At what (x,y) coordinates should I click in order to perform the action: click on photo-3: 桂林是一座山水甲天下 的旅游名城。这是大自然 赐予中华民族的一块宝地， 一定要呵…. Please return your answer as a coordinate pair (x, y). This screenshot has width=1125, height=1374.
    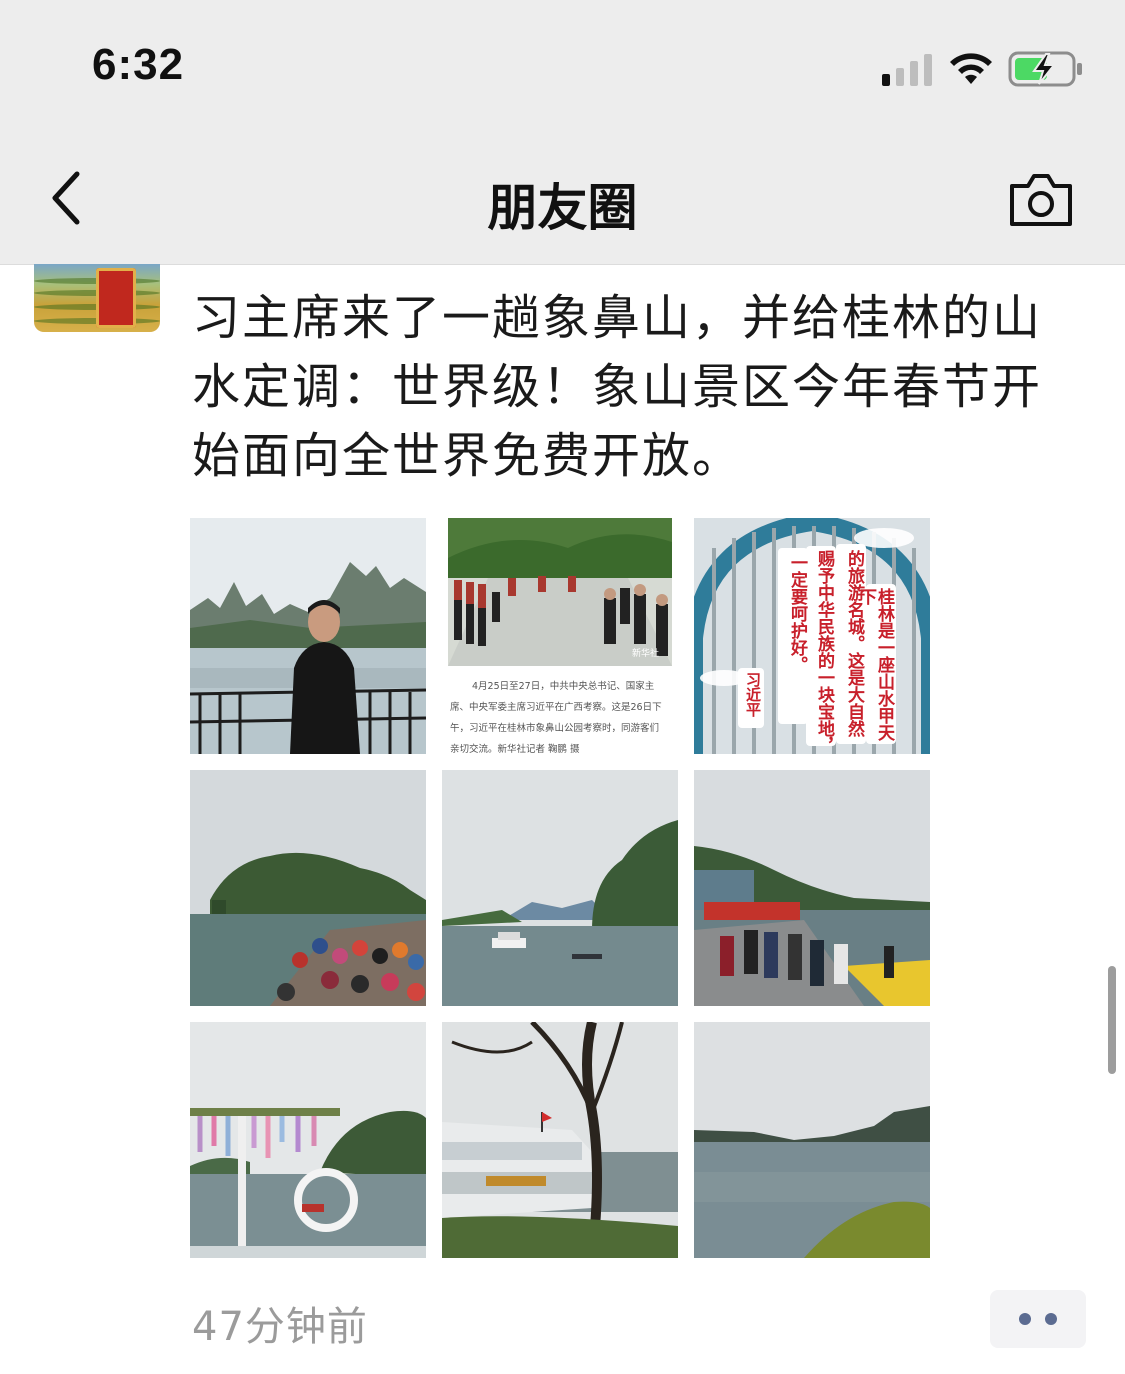
    Looking at the image, I should click on (812, 636).